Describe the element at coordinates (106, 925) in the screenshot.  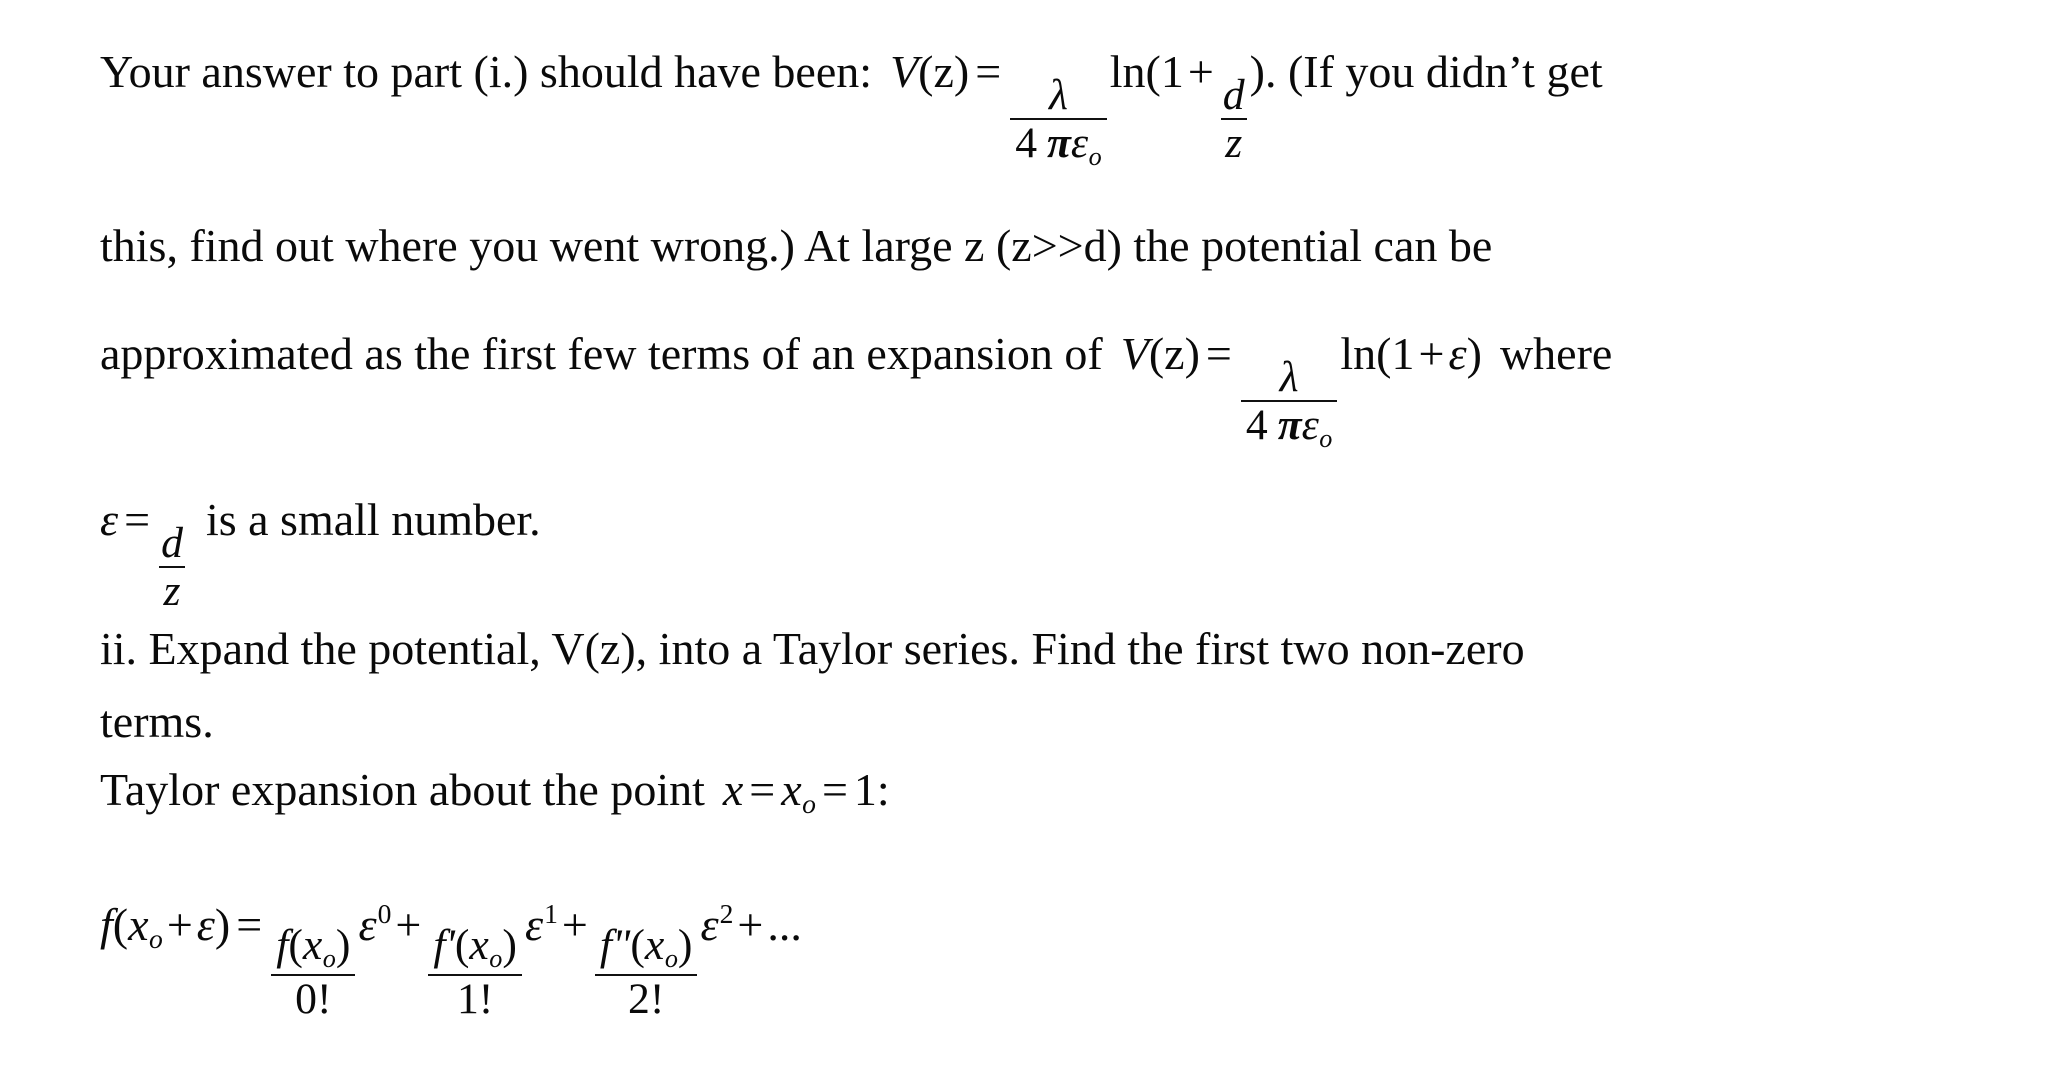
I see `taylor-lhs-f: f` at that location.